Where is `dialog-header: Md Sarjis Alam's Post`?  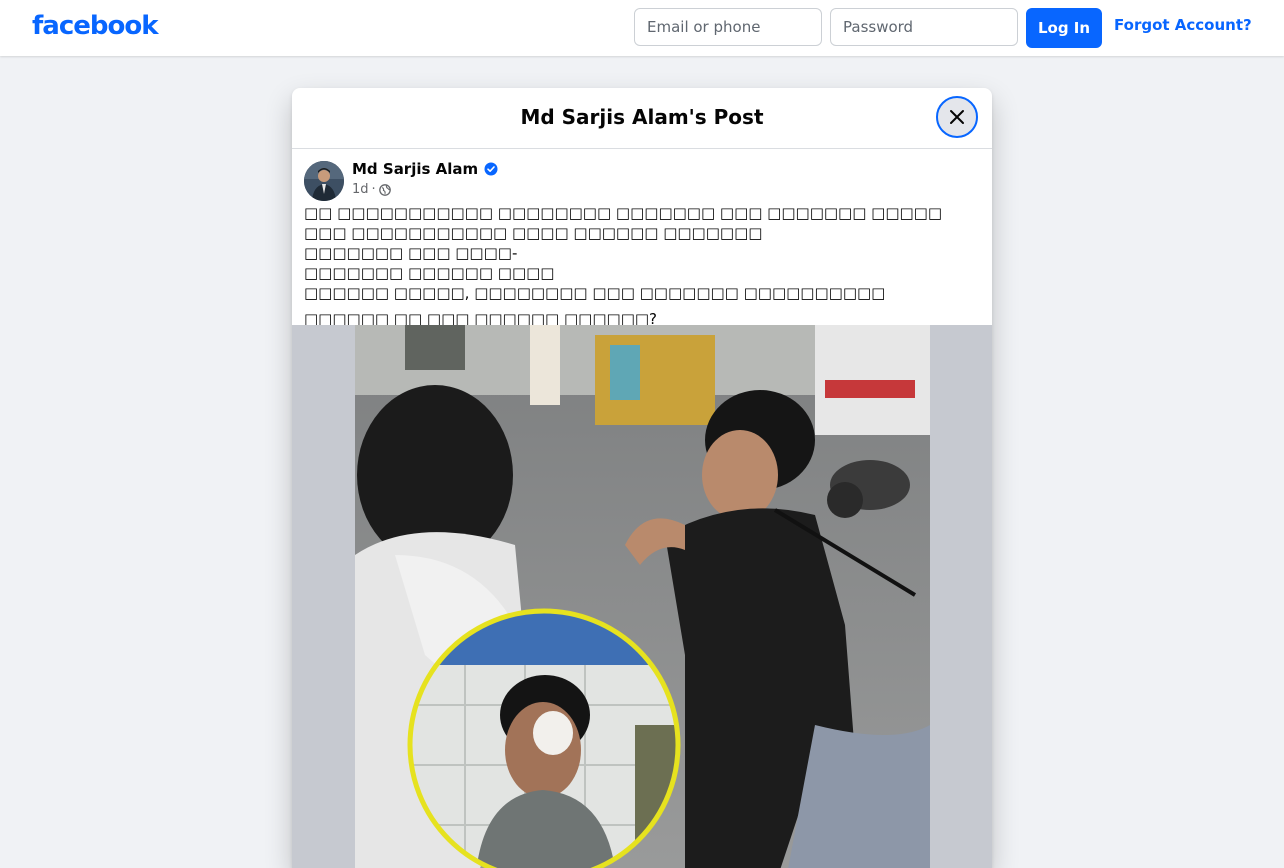 dialog-header: Md Sarjis Alam's Post is located at coordinates (642, 118).